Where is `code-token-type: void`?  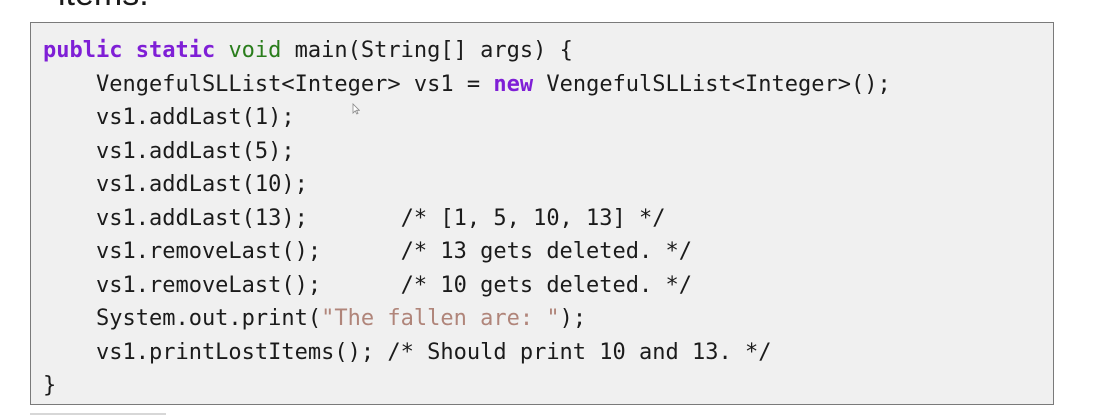
code-token-type: void is located at coordinates (255, 50).